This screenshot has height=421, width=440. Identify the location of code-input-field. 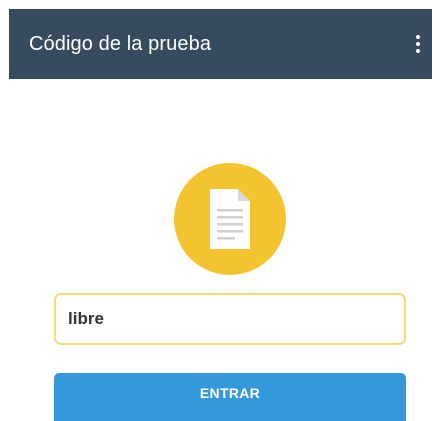
(230, 319).